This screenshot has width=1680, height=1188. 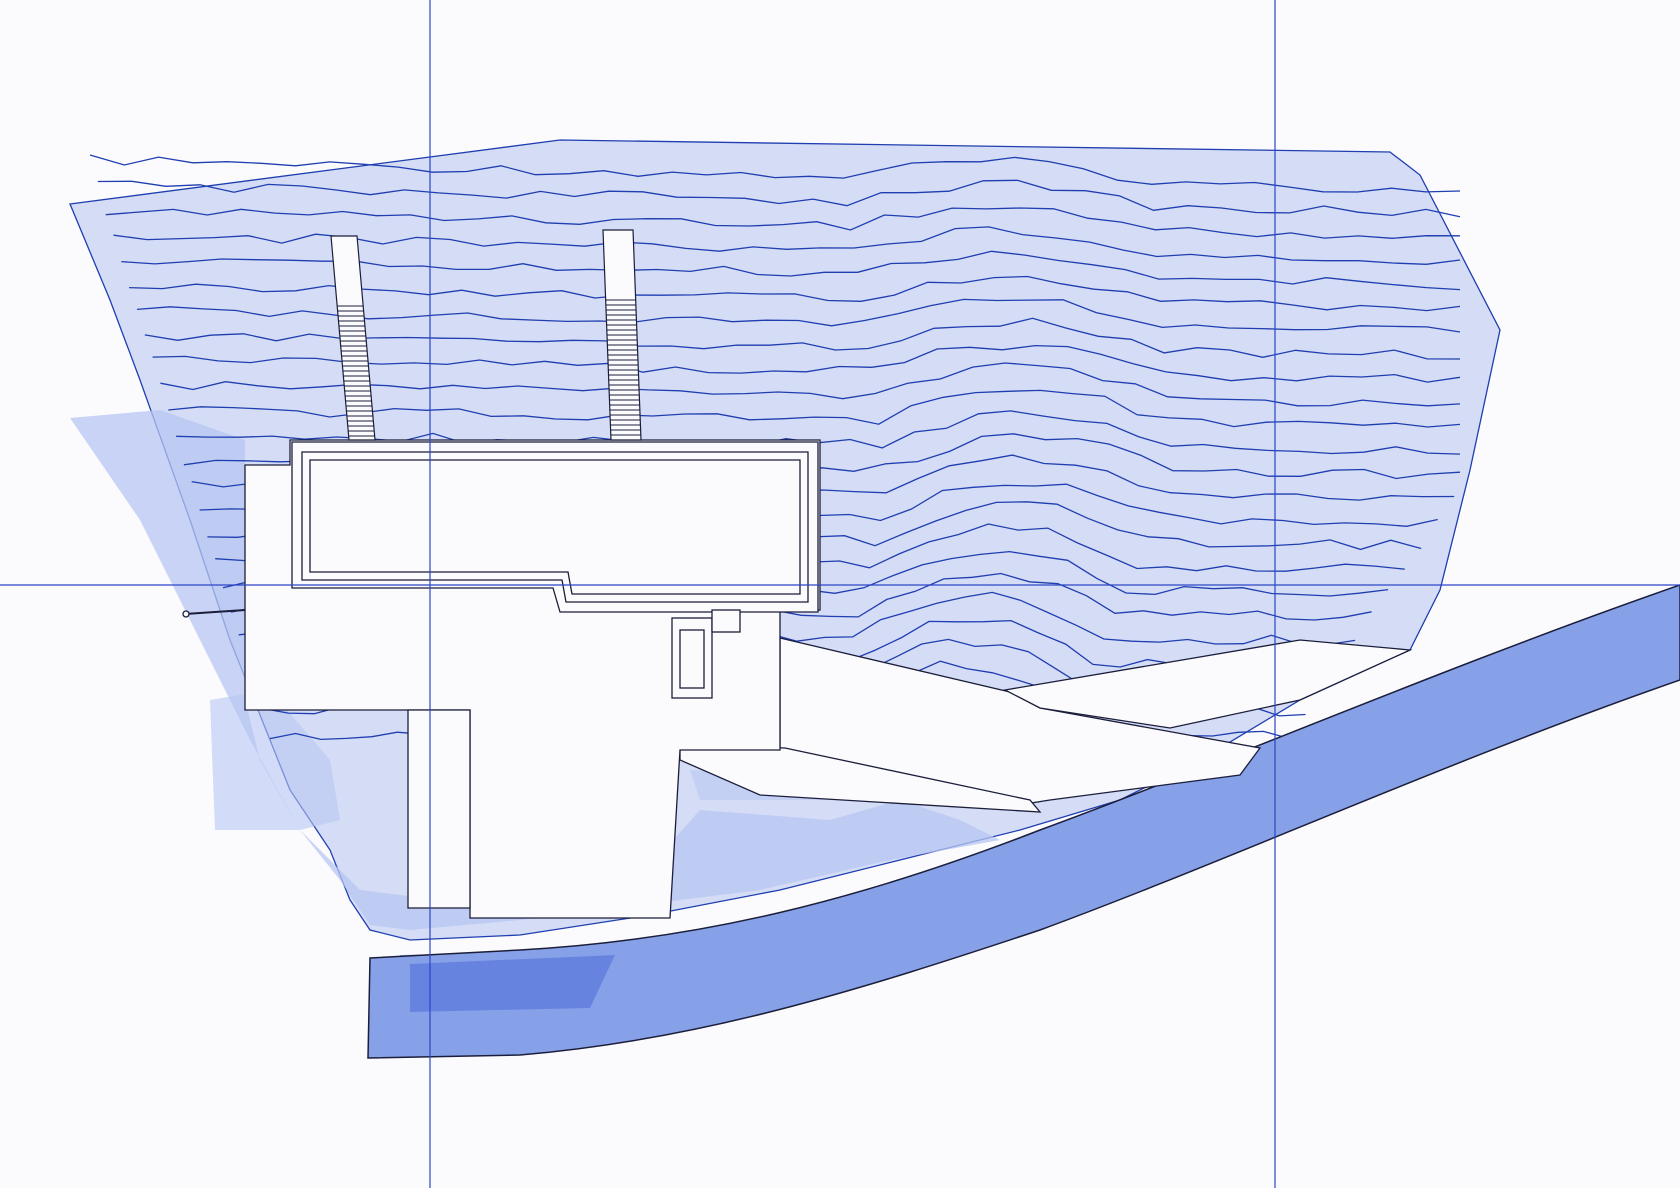 I want to click on building-side-wing, so click(x=439, y=809).